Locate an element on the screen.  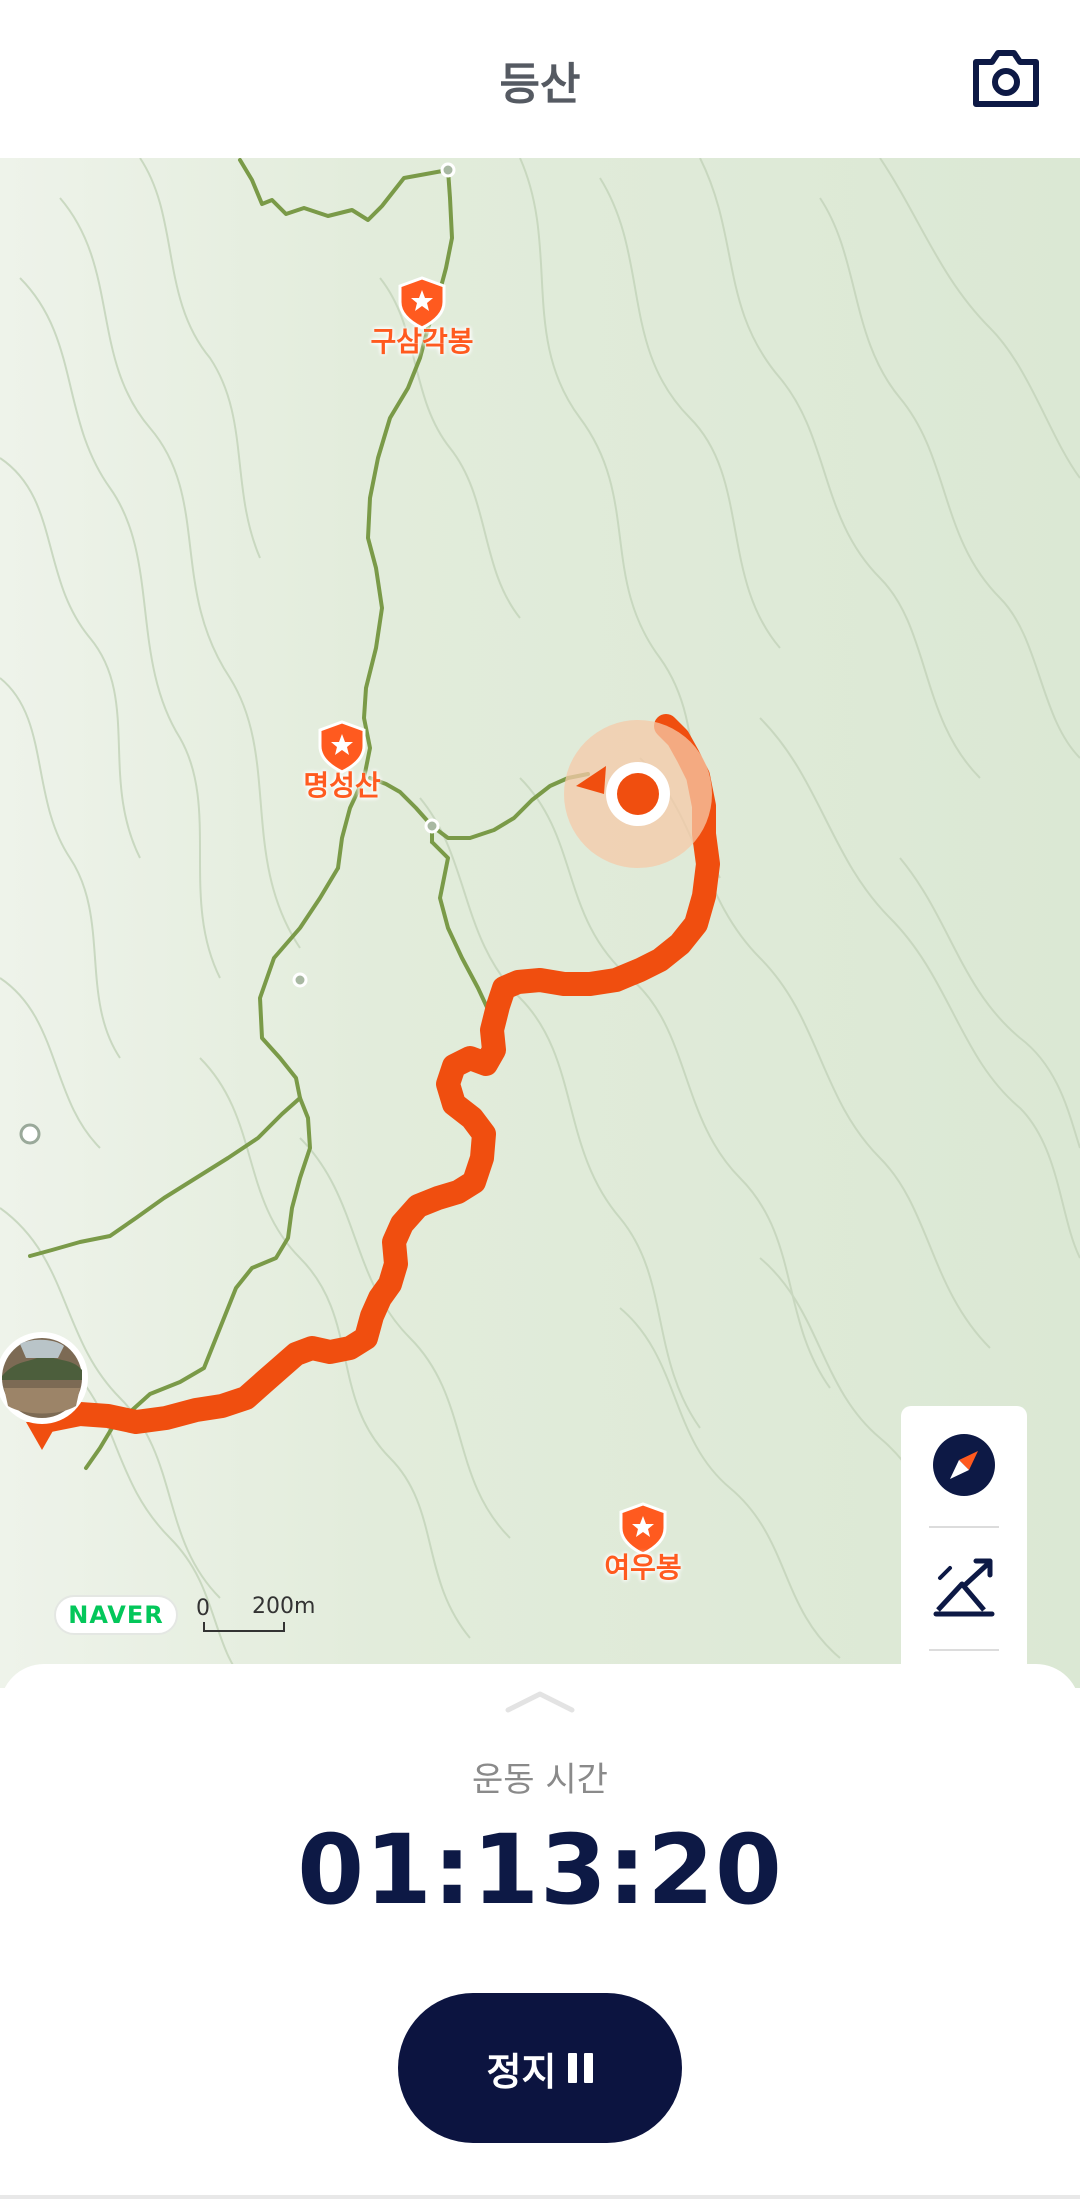
chevron-up-icon is located at coordinates (540, 1702).